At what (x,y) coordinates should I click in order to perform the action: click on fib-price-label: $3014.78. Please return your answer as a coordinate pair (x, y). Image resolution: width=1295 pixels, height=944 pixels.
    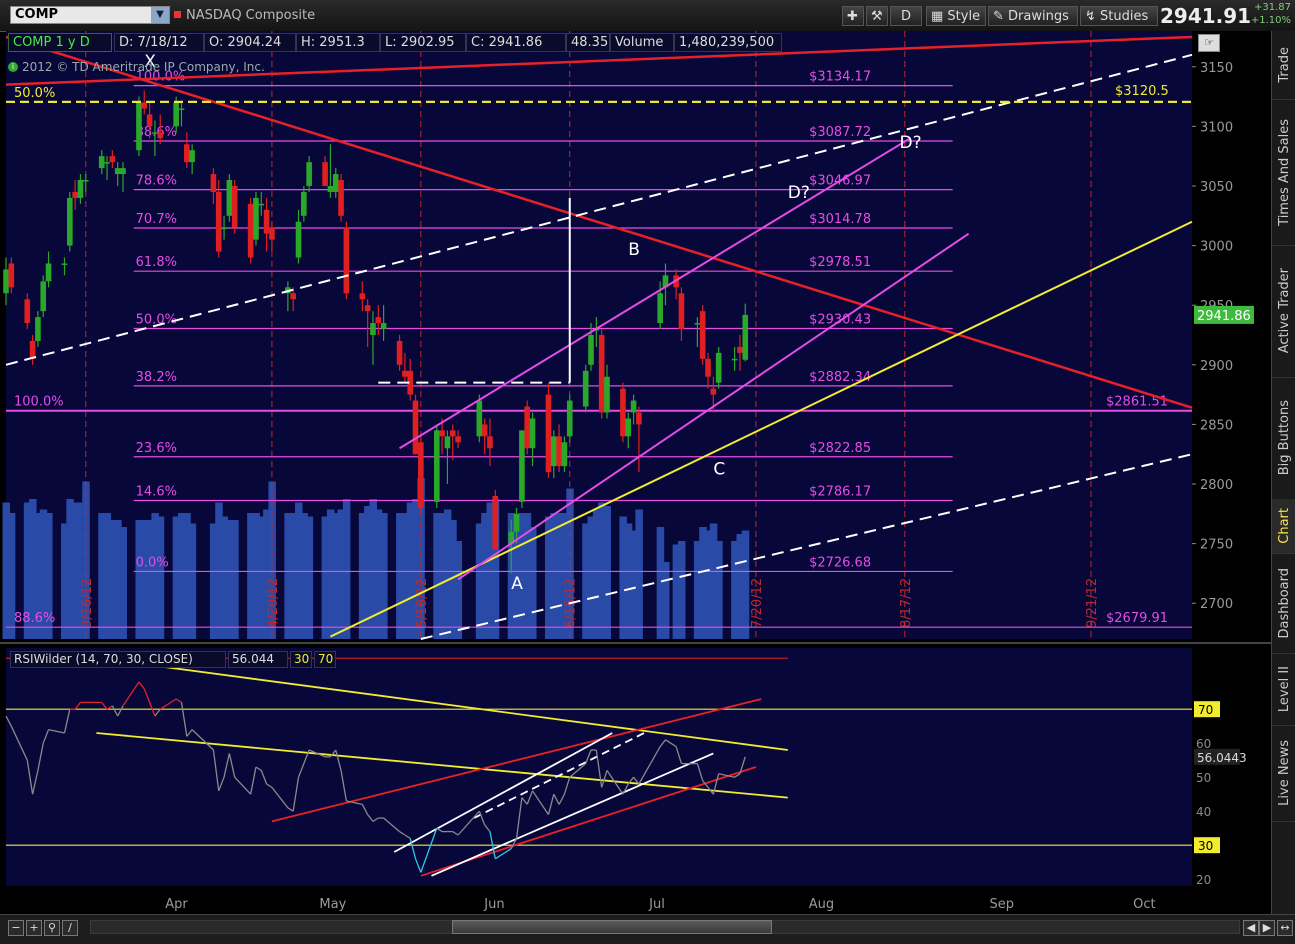
    Looking at the image, I should click on (840, 219).